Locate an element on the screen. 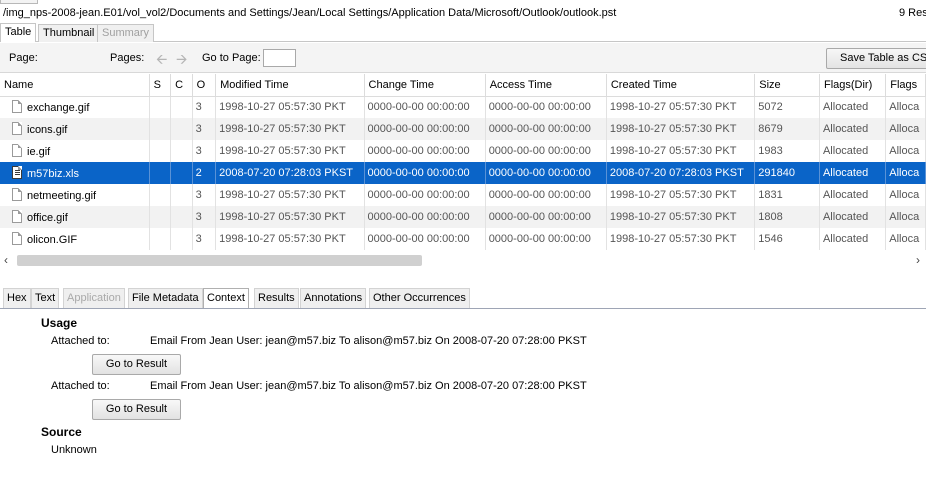  cell-size: 1546 is located at coordinates (787, 239).